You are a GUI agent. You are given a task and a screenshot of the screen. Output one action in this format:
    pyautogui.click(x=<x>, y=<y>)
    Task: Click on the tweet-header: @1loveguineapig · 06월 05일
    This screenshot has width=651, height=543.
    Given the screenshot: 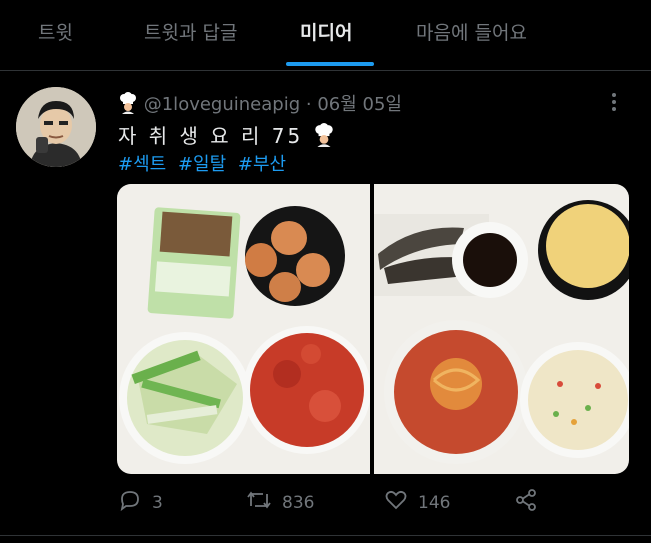 What is the action you would take?
    pyautogui.click(x=260, y=104)
    